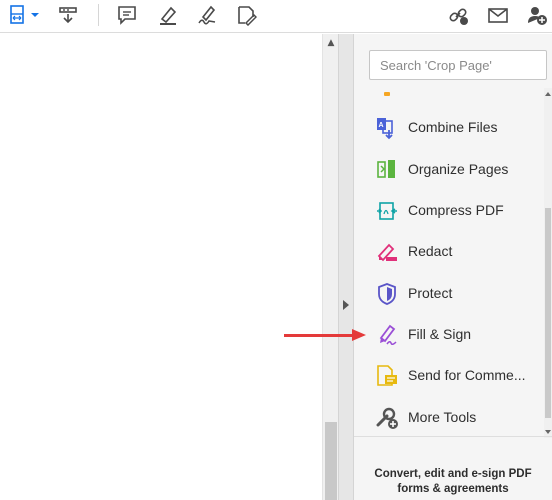 This screenshot has width=552, height=500. What do you see at coordinates (346, 305) in the screenshot?
I see `collapse-pane-arrow-icon` at bounding box center [346, 305].